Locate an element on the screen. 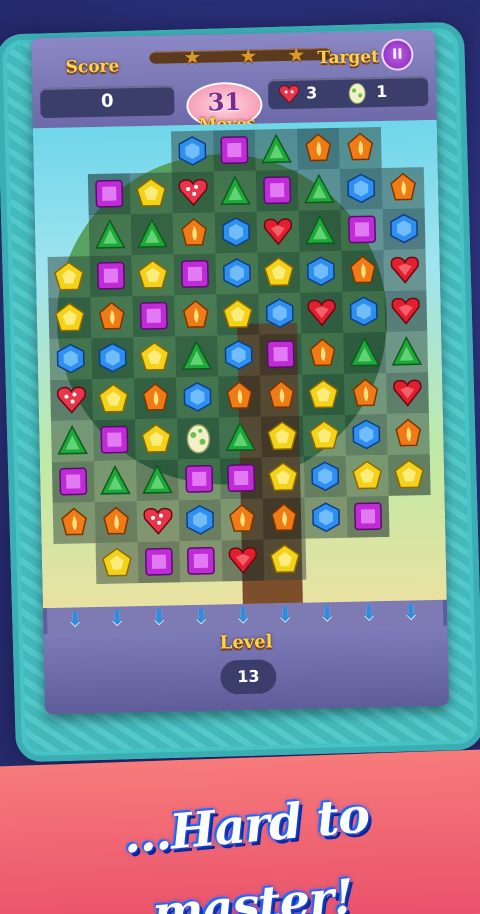 Image resolution: width=480 pixels, height=914 pixels. egg-icon is located at coordinates (198, 438).